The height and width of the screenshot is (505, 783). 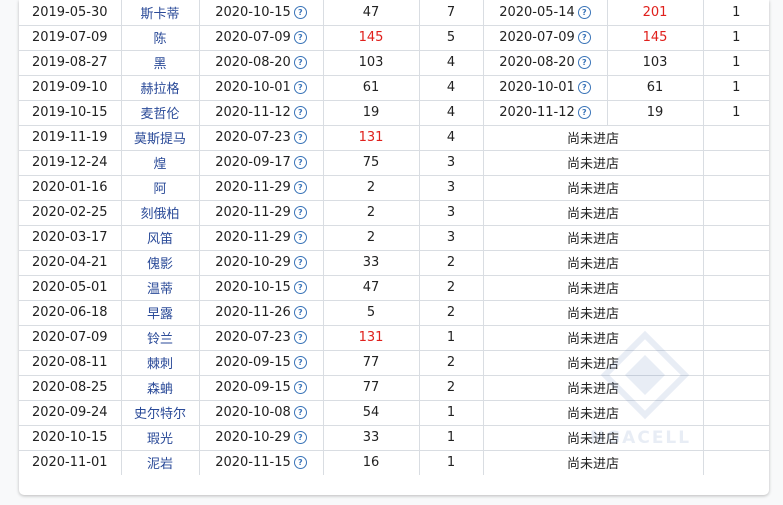 What do you see at coordinates (70, 13) in the screenshot?
I see `release-date-cell: 2019-05-30` at bounding box center [70, 13].